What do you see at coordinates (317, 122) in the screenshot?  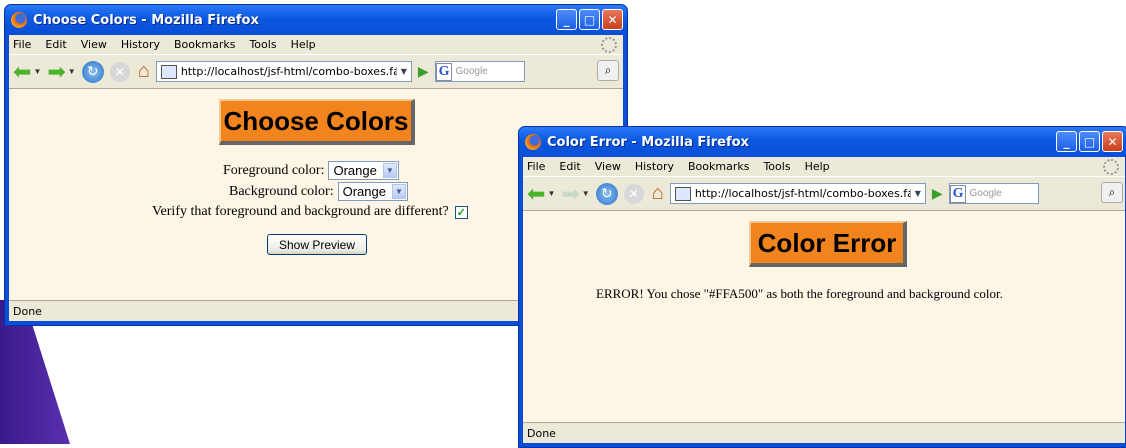 I see `page-heading: Choose Colors` at bounding box center [317, 122].